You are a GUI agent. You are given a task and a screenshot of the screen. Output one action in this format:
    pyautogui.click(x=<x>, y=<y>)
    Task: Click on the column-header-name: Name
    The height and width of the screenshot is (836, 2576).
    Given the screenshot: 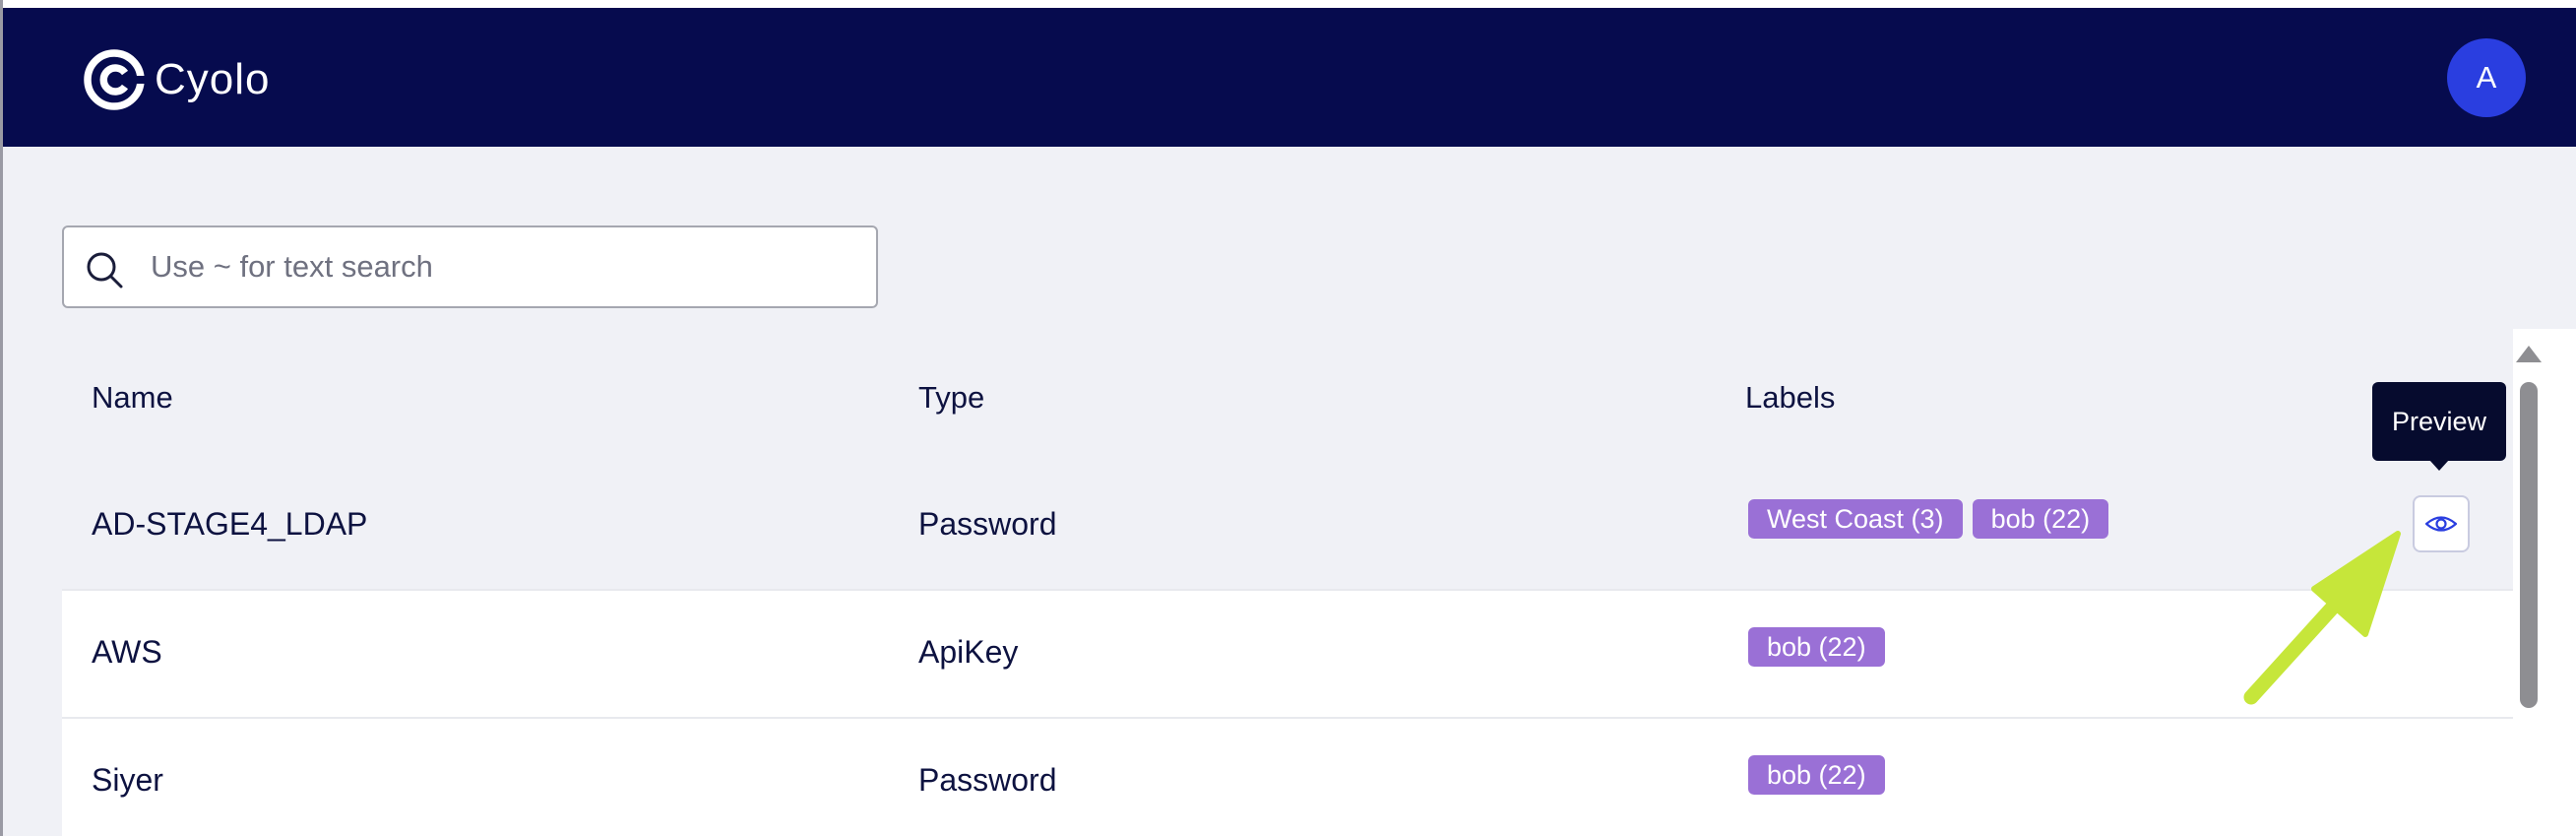 What is the action you would take?
    pyautogui.click(x=132, y=398)
    